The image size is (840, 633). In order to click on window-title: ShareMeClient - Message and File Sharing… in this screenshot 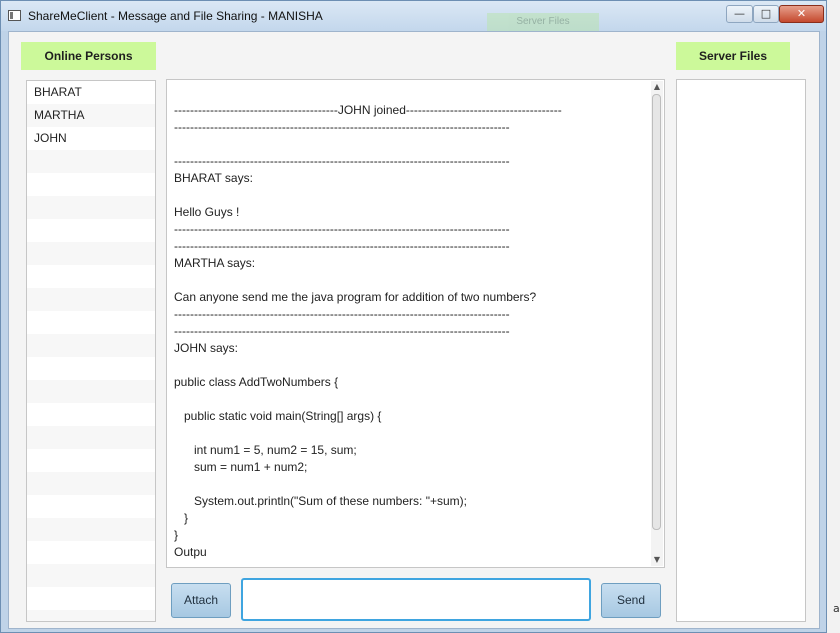, I will do `click(175, 16)`.